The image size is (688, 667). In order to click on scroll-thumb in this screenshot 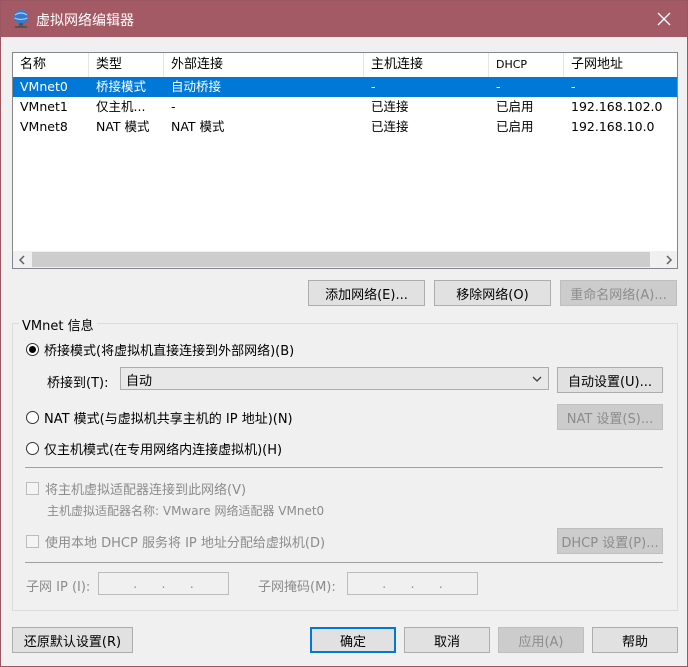, I will do `click(341, 259)`.